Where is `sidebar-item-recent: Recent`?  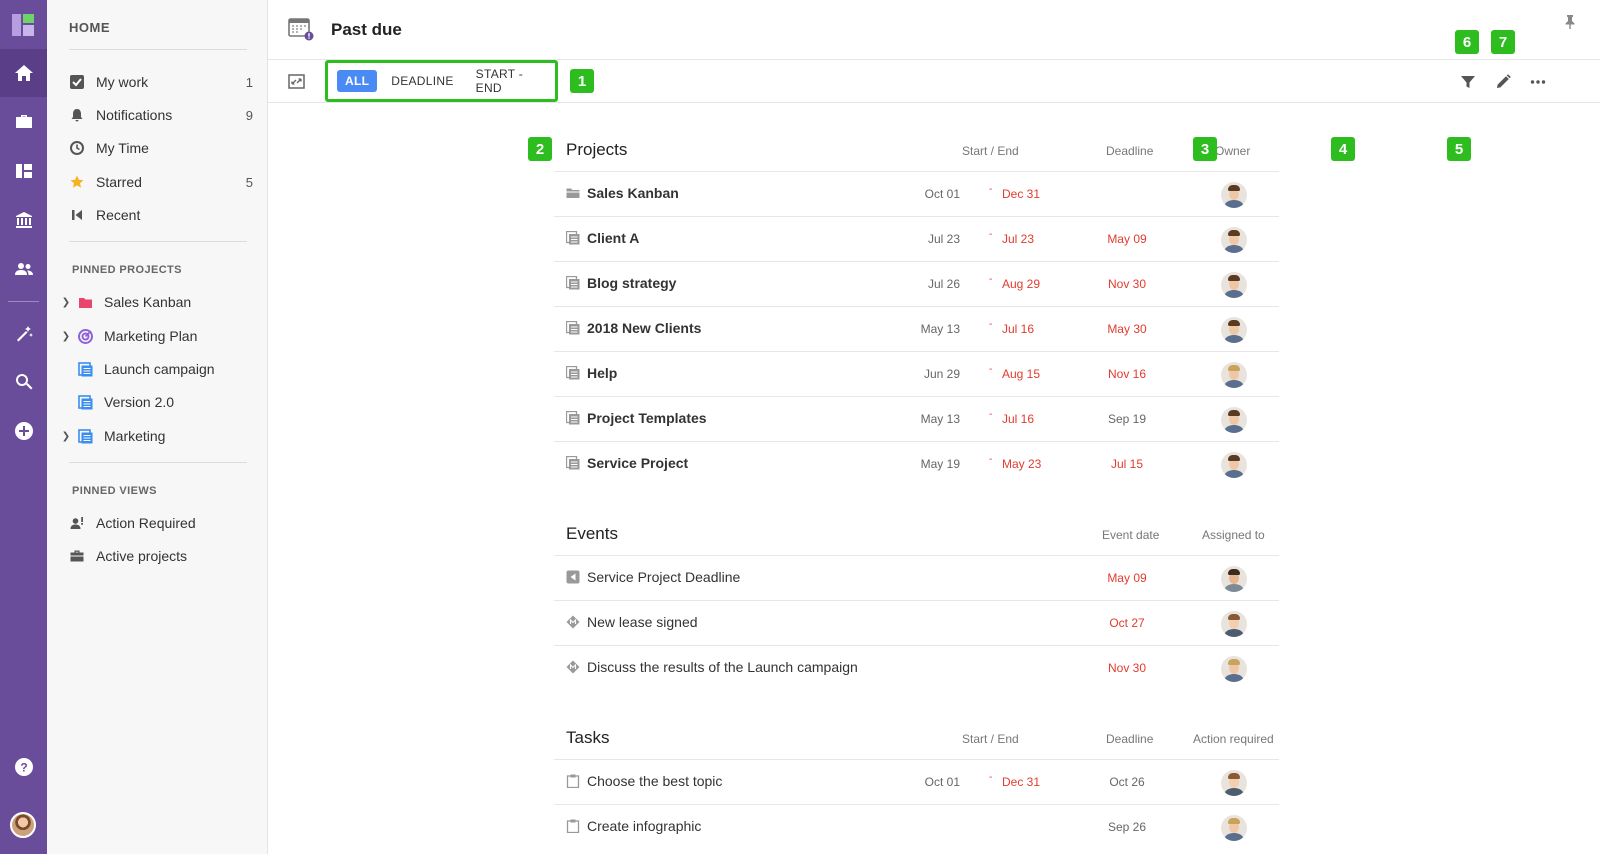
sidebar-item-recent: Recent is located at coordinates (161, 215).